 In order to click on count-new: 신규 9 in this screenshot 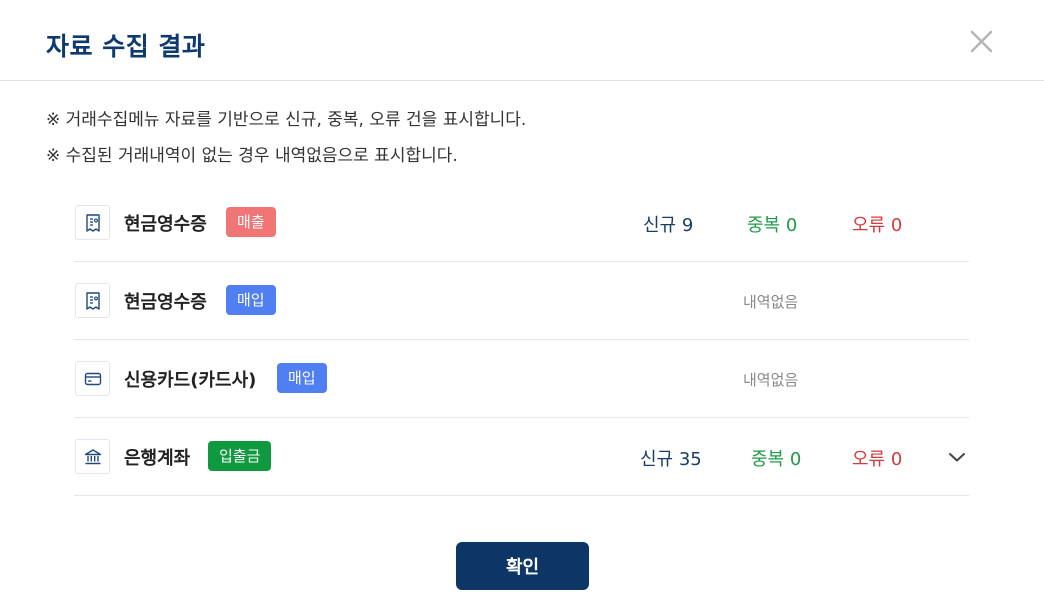, I will do `click(668, 225)`.